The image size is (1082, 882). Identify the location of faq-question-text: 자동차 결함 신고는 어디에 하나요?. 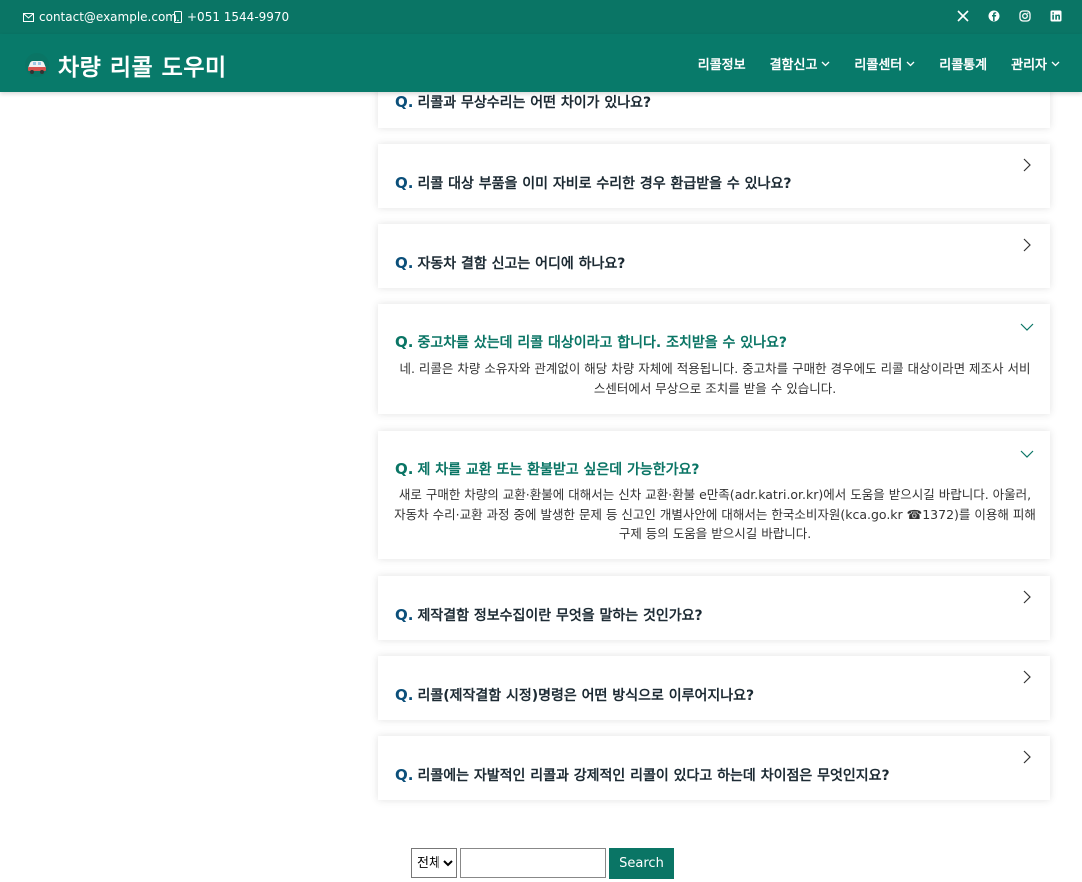
(521, 264).